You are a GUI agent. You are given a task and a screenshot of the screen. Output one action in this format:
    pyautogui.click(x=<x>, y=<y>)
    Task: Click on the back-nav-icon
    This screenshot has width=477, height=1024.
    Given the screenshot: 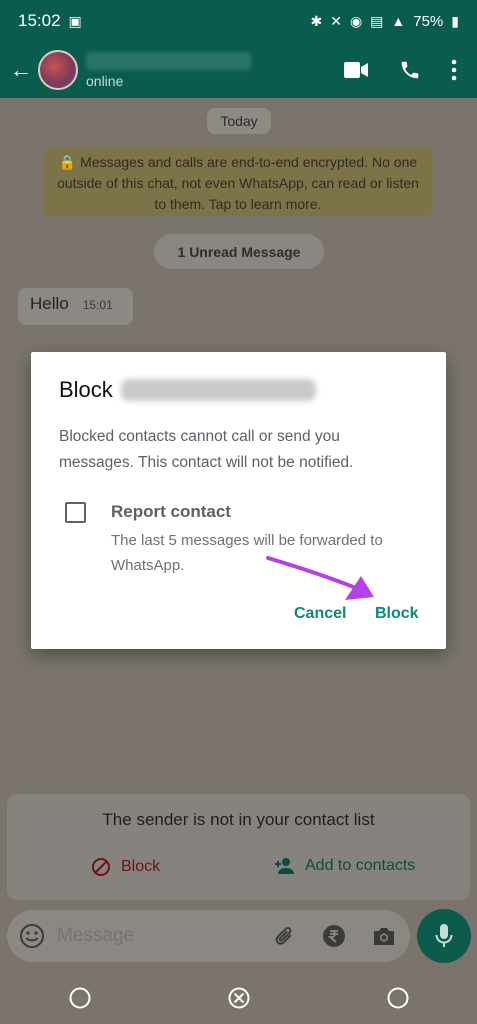 What is the action you would take?
    pyautogui.click(x=398, y=998)
    